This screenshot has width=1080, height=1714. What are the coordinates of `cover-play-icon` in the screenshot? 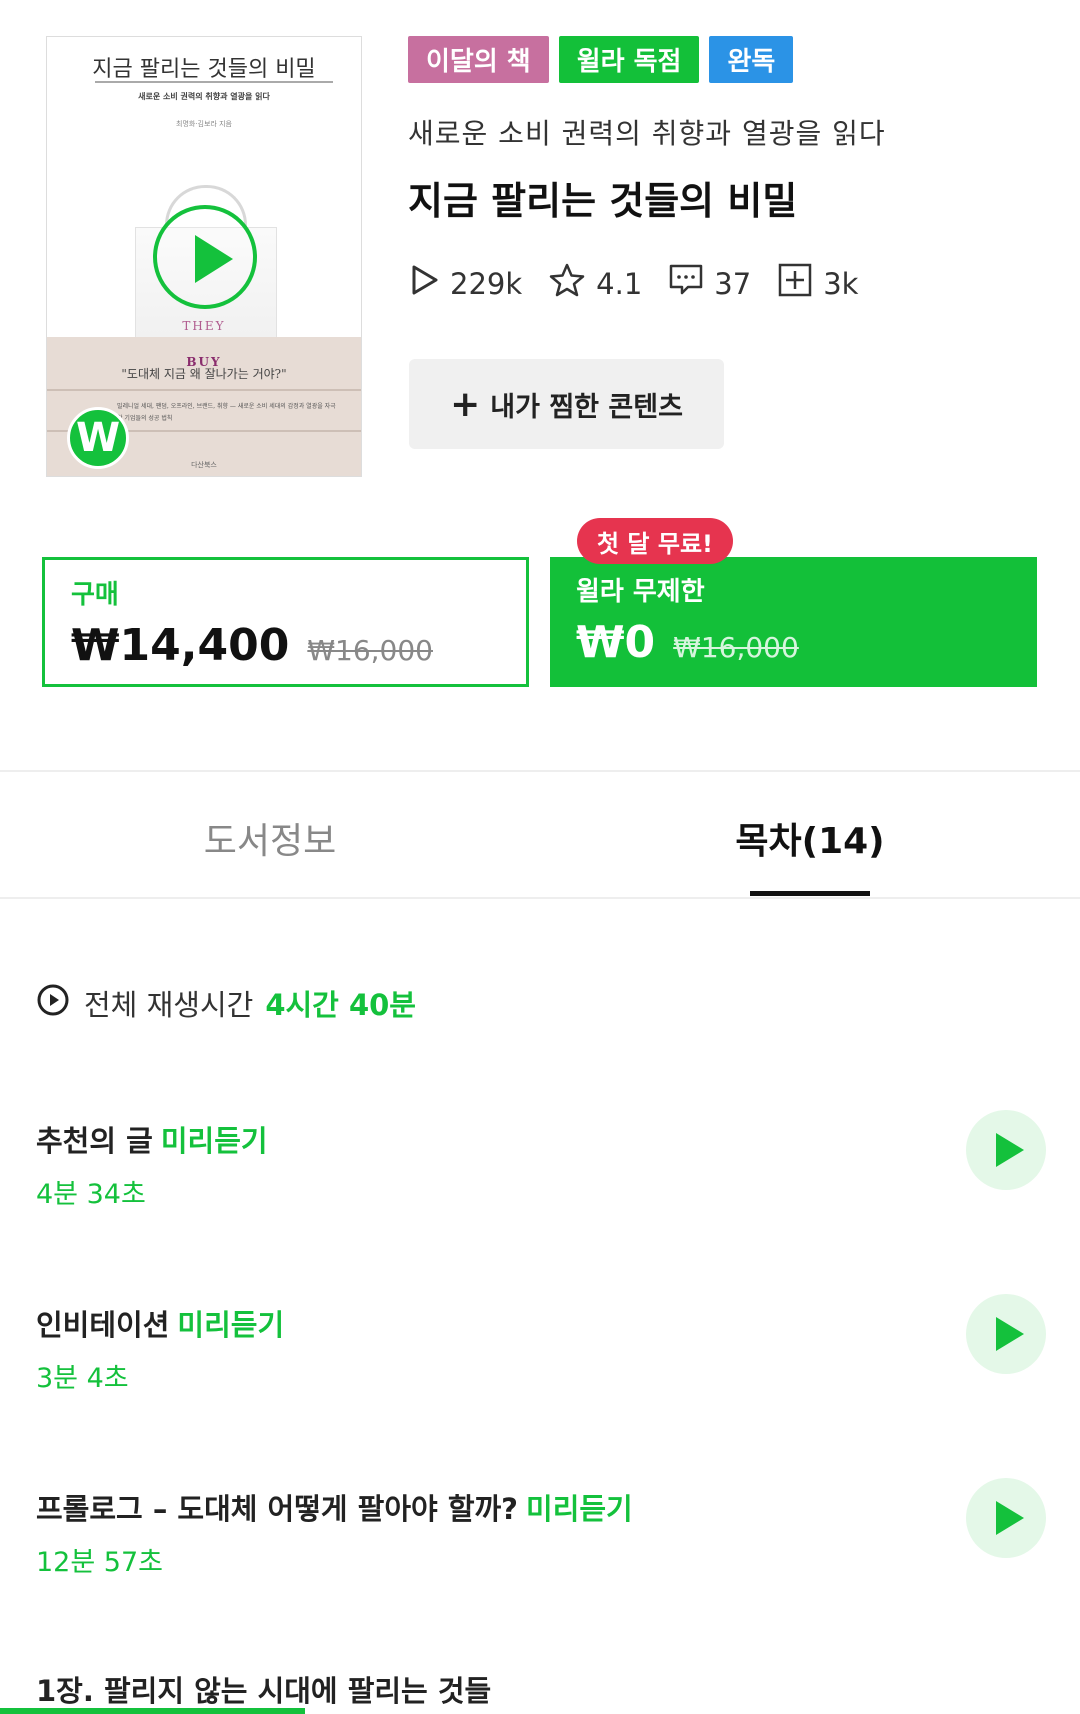 It's located at (205, 257).